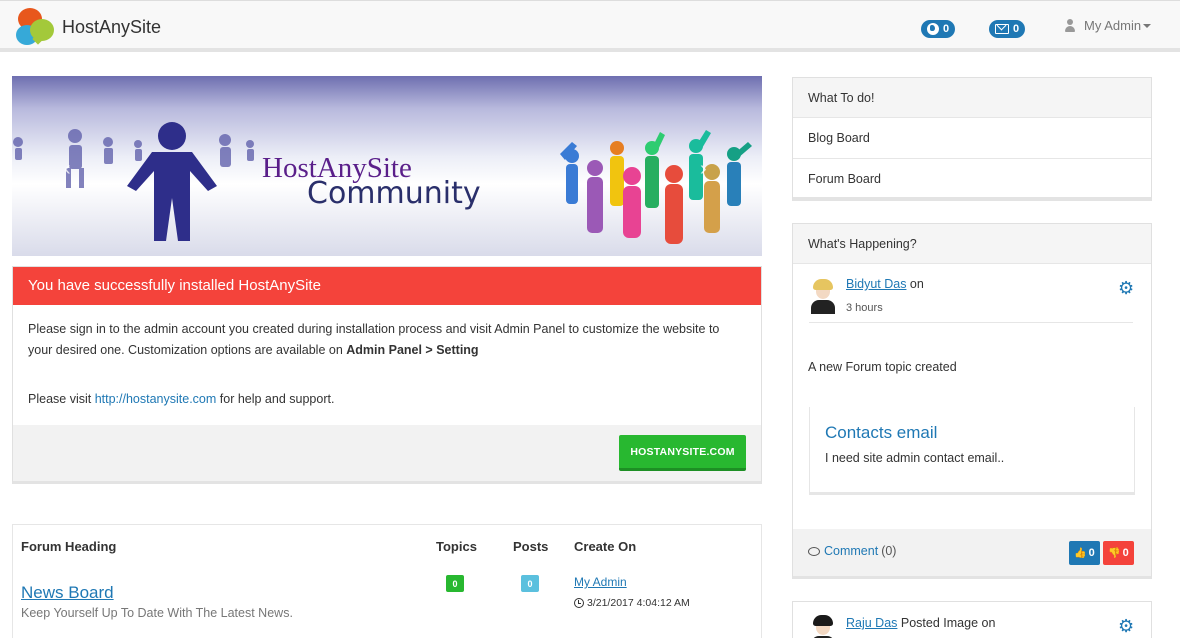 This screenshot has height=638, width=1180. Describe the element at coordinates (590, 26) in the screenshot. I see `top-navbar: HostAnySite 0 0 My Admin` at that location.